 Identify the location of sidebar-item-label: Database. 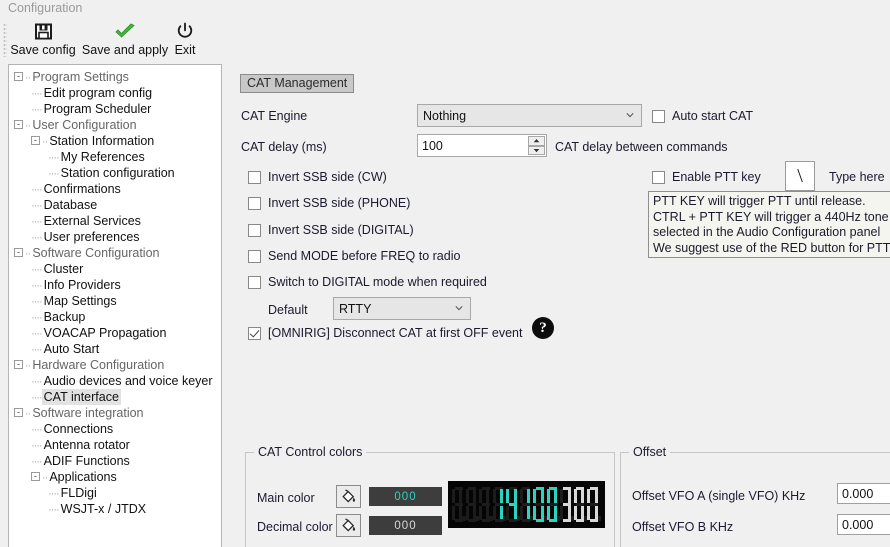
(70, 205).